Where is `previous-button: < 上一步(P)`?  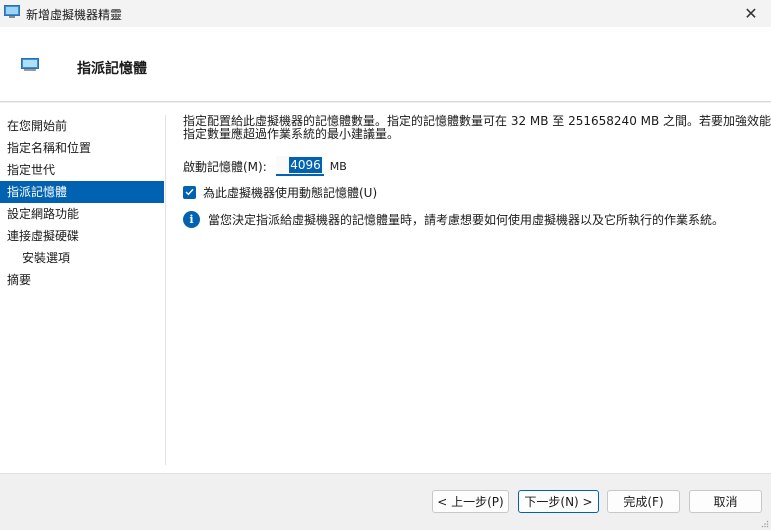
previous-button: < 上一步(P) is located at coordinates (470, 501).